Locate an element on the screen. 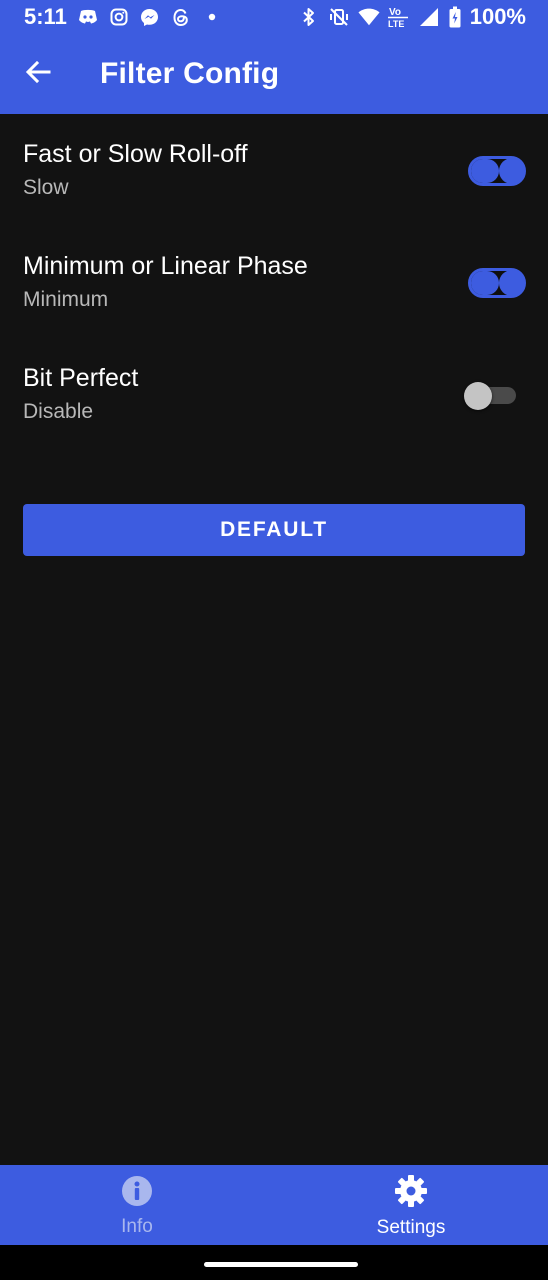  svg-text: LTE is located at coordinates (396, 24).